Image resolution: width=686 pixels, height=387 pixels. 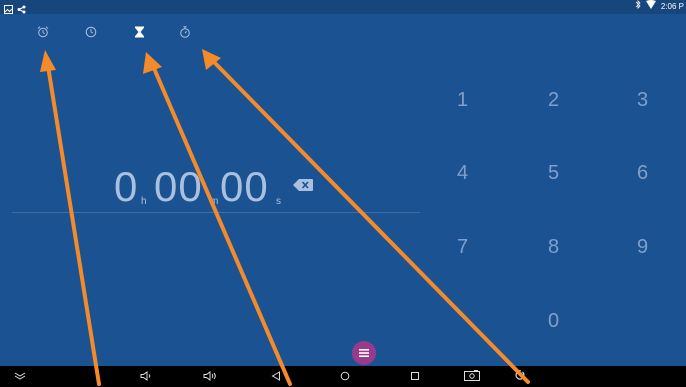 I want to click on nav-expand-button, so click(x=20, y=377).